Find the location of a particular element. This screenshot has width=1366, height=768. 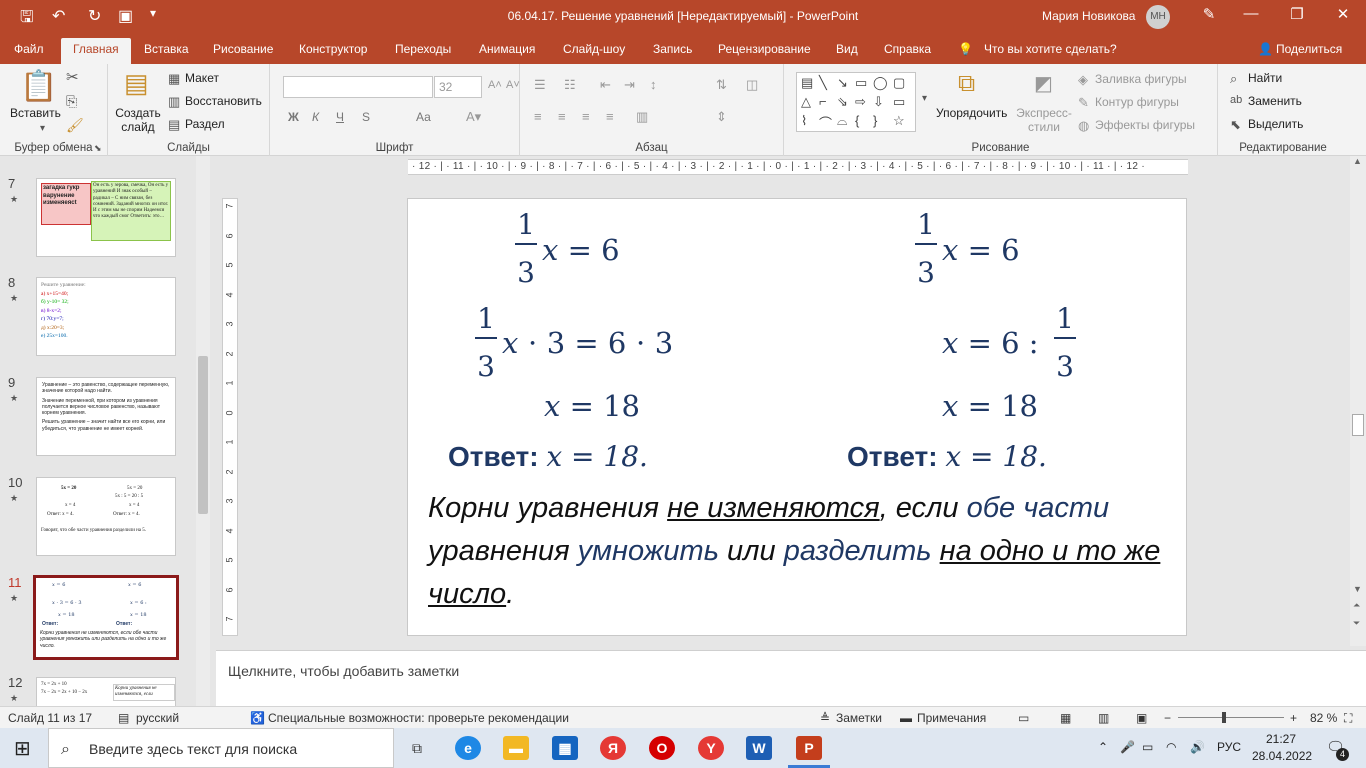

paste-dropdown-icon: ▾ is located at coordinates (42, 129).